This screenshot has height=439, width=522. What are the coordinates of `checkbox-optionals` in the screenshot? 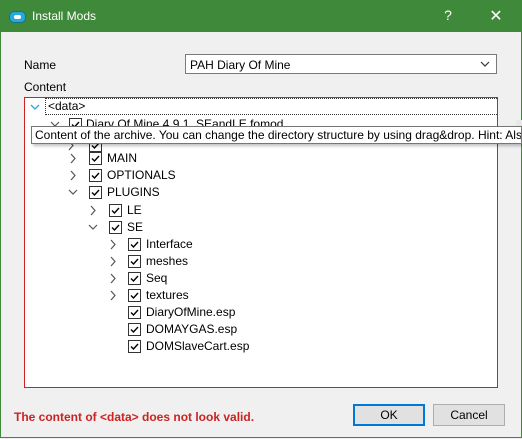 It's located at (95, 175).